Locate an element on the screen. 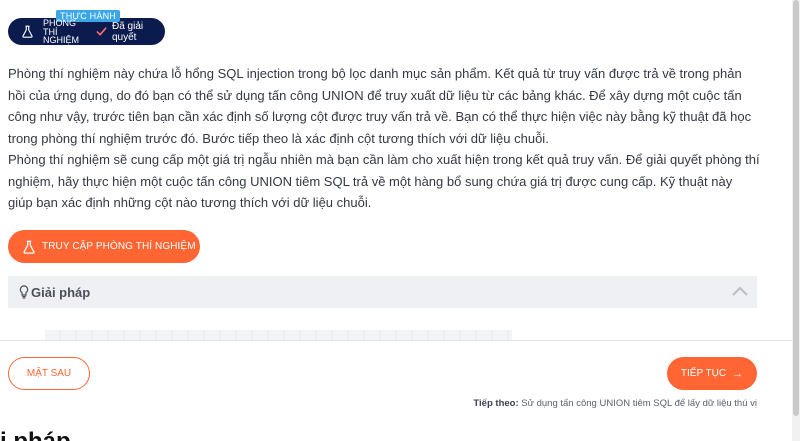 The width and height of the screenshot is (800, 441). scrollbar-thumb is located at coordinates (796, 208).